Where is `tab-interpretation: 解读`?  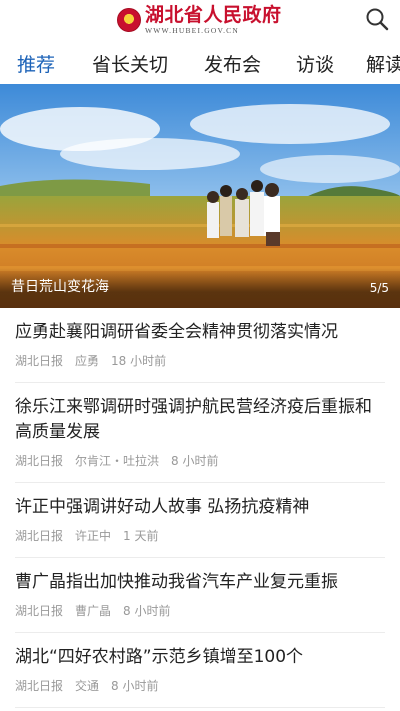 tab-interpretation: 解读 is located at coordinates (383, 63).